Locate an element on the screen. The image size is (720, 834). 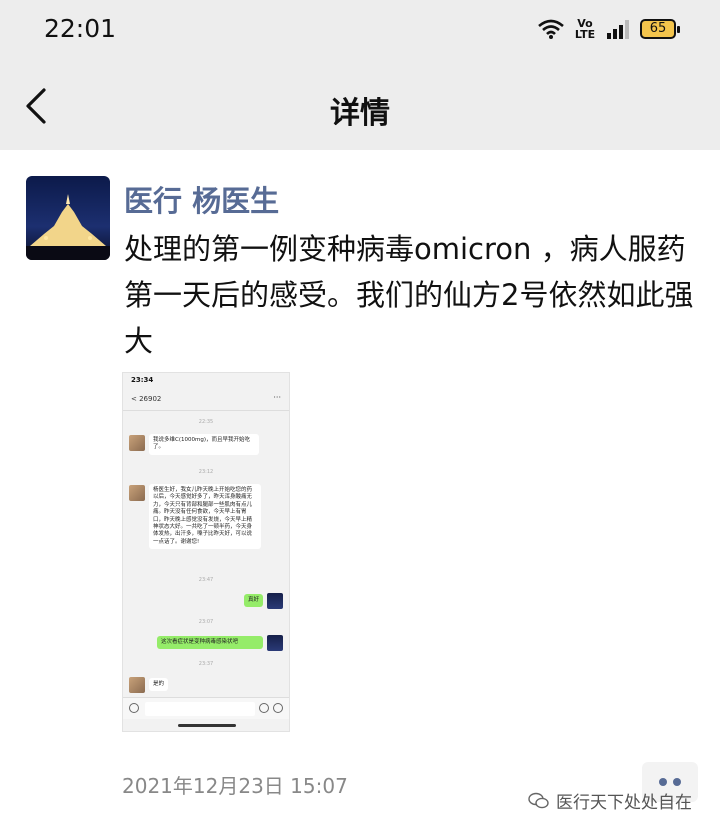
mini-bubble-right: 这次看症状是变种病毒感染状吧 is located at coordinates (210, 643).